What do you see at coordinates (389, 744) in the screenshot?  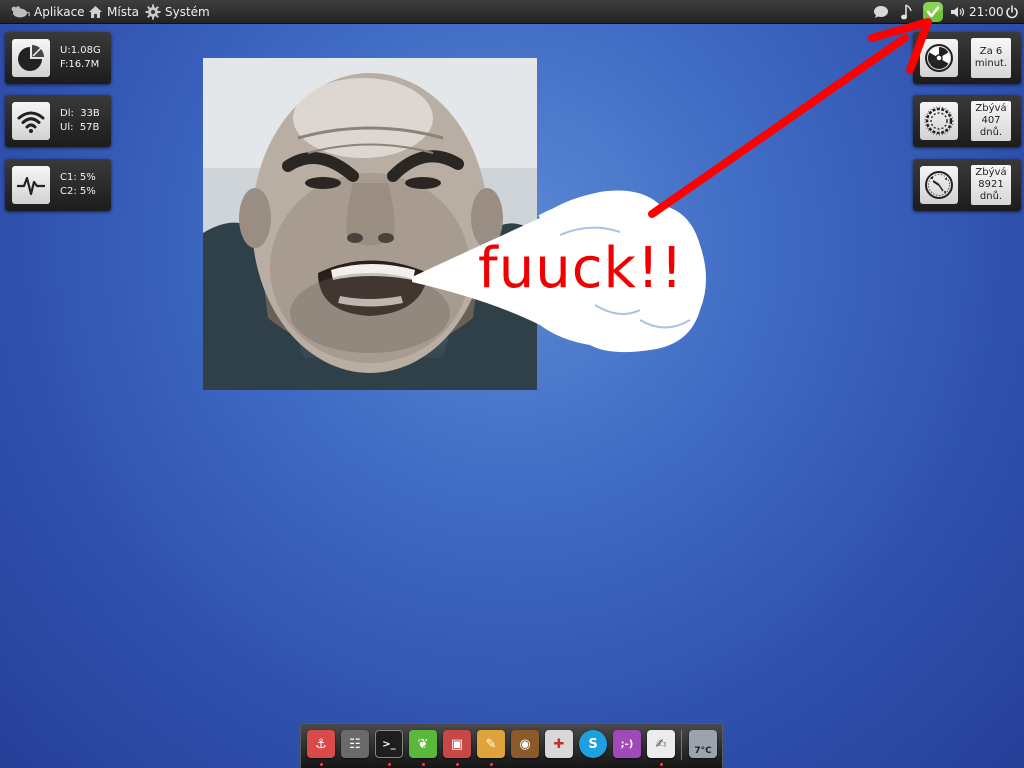 I see `terminal-app-icon: >_` at bounding box center [389, 744].